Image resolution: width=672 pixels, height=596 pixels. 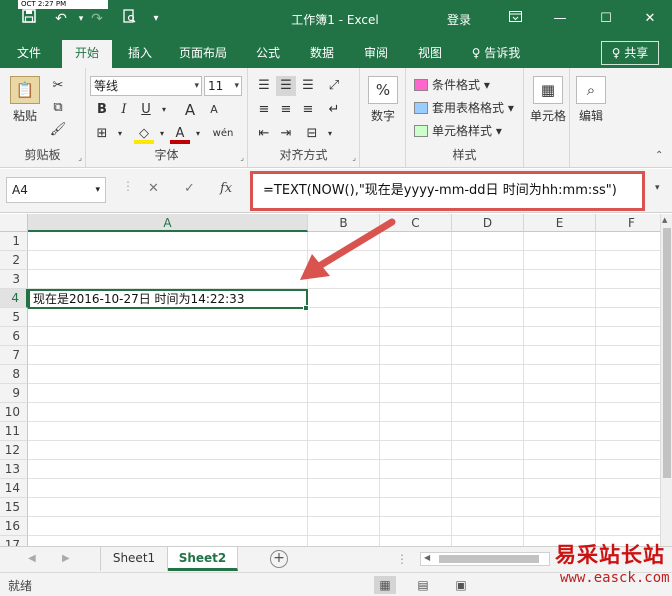 What do you see at coordinates (32, 558) in the screenshot?
I see `prev-sheet-icon: ◀` at bounding box center [32, 558].